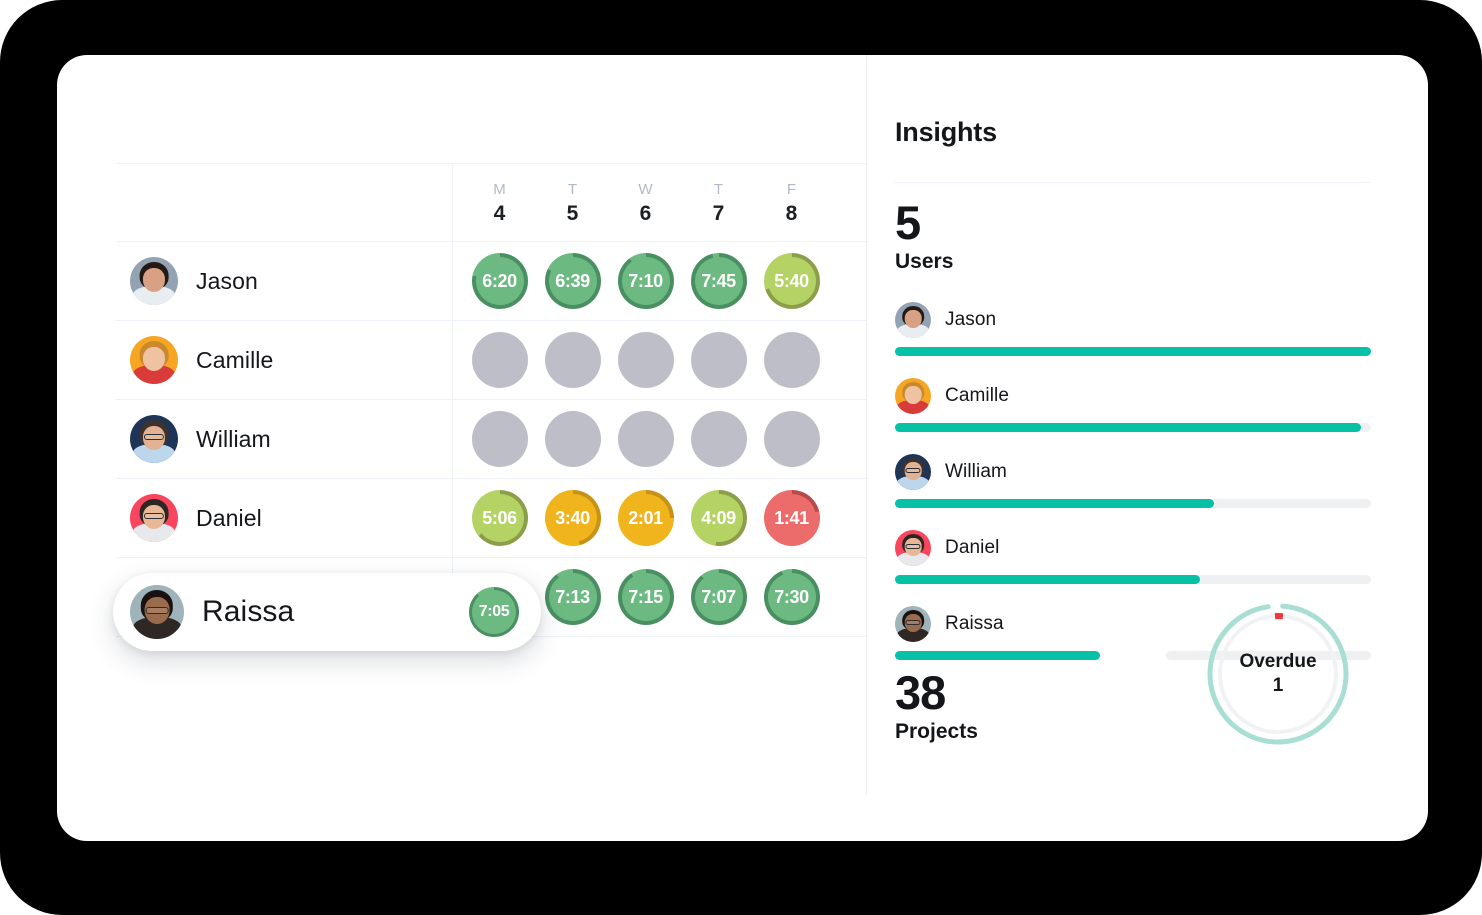 The image size is (1482, 915). I want to click on time-bubble-label: 4:09, so click(718, 517).